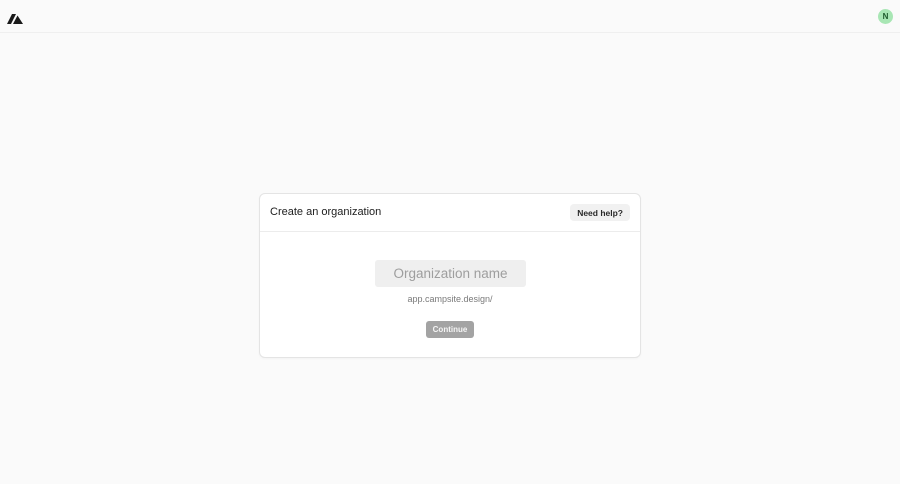 The image size is (900, 484). Describe the element at coordinates (885, 16) in the screenshot. I see `user-avatar: N` at that location.